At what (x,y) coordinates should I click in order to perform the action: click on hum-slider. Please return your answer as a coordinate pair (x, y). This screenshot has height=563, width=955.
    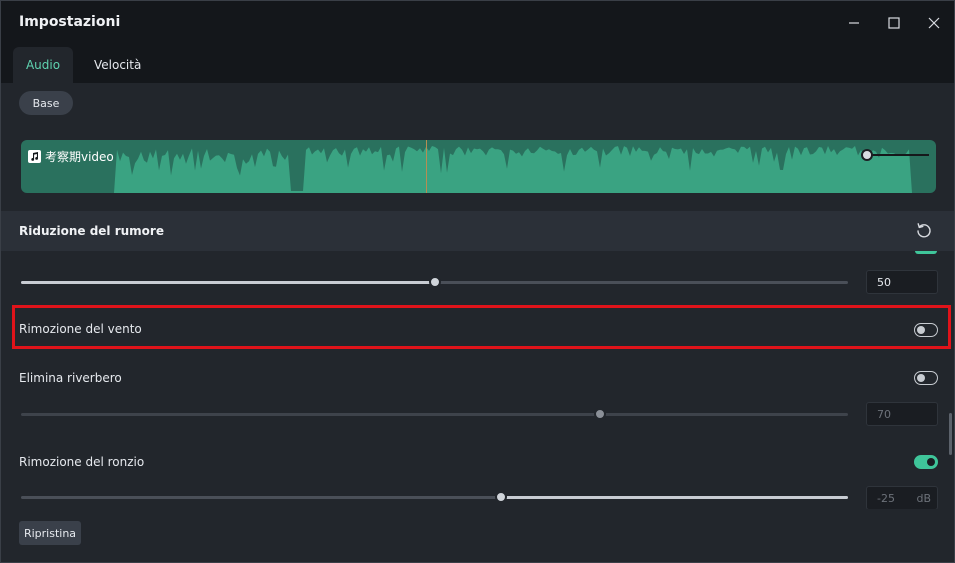
    Looking at the image, I should click on (434, 497).